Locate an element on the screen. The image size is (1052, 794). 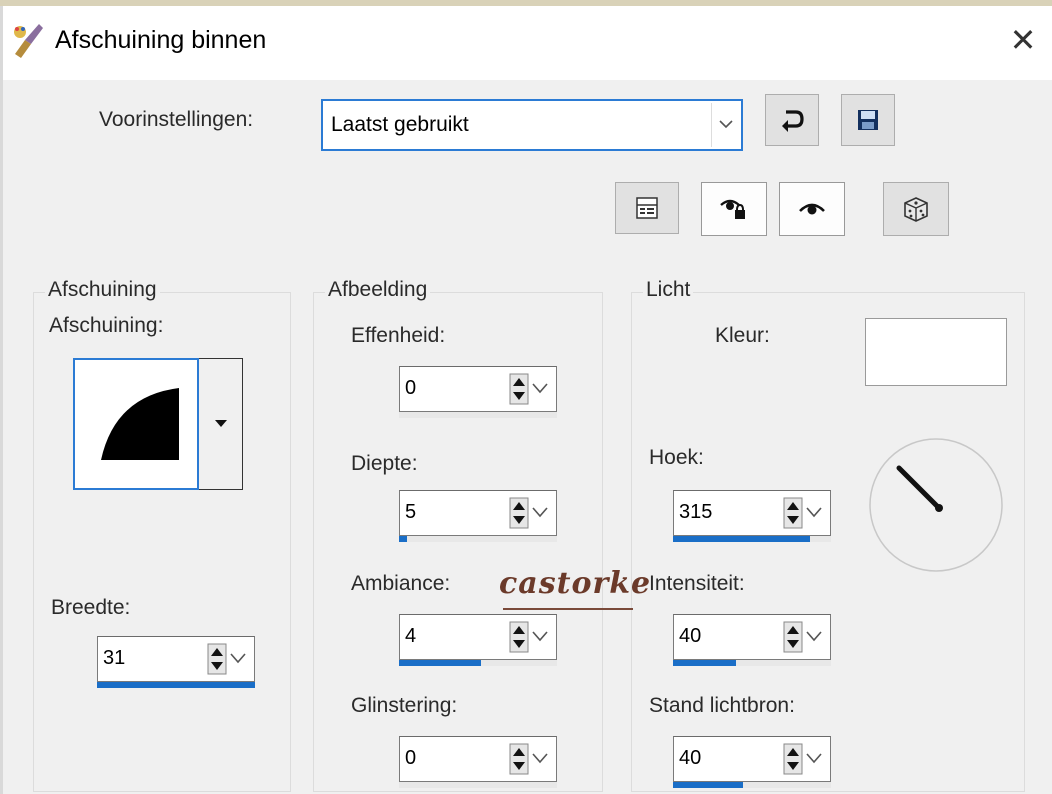
bevel-group-title: Afschuining is located at coordinates (102, 290).